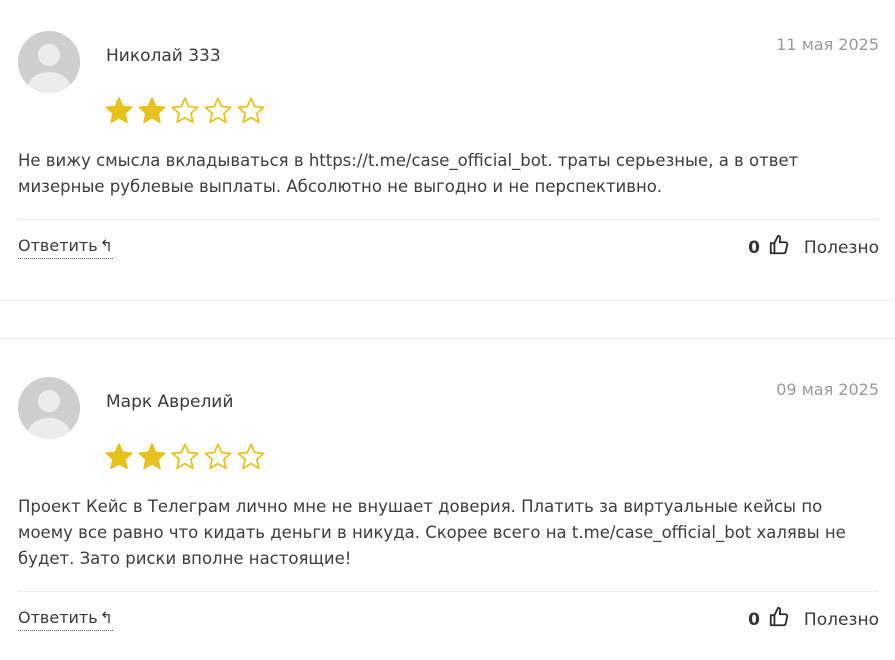  I want to click on review-date: 09 мая 2025, so click(827, 389).